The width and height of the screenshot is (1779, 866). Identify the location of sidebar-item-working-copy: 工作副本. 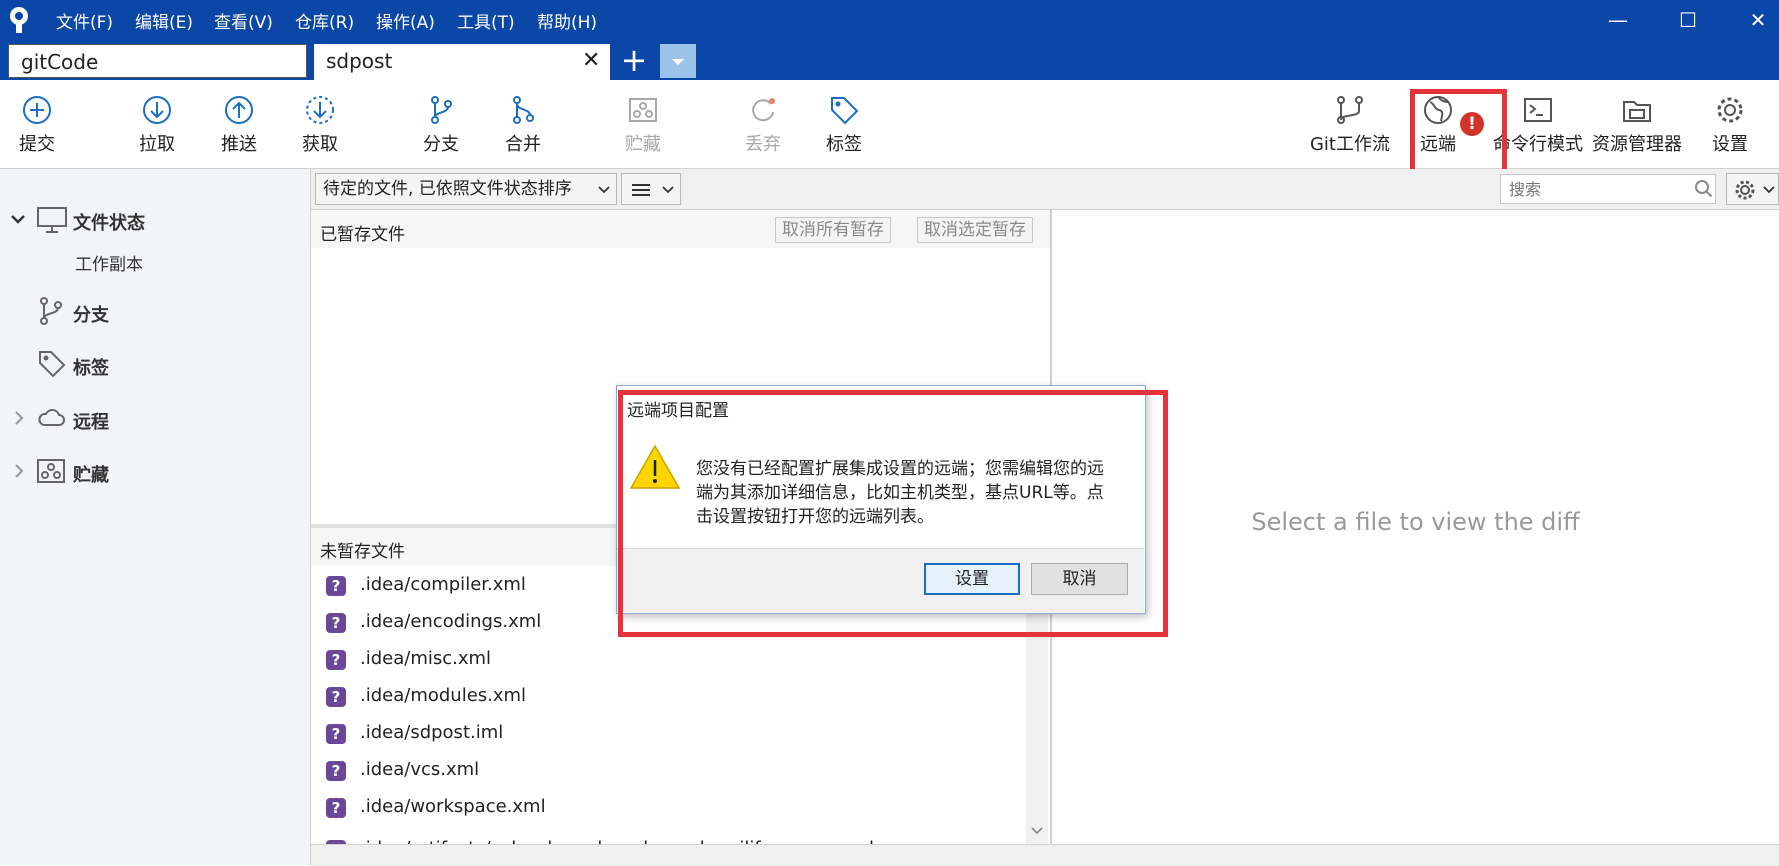
(109, 262).